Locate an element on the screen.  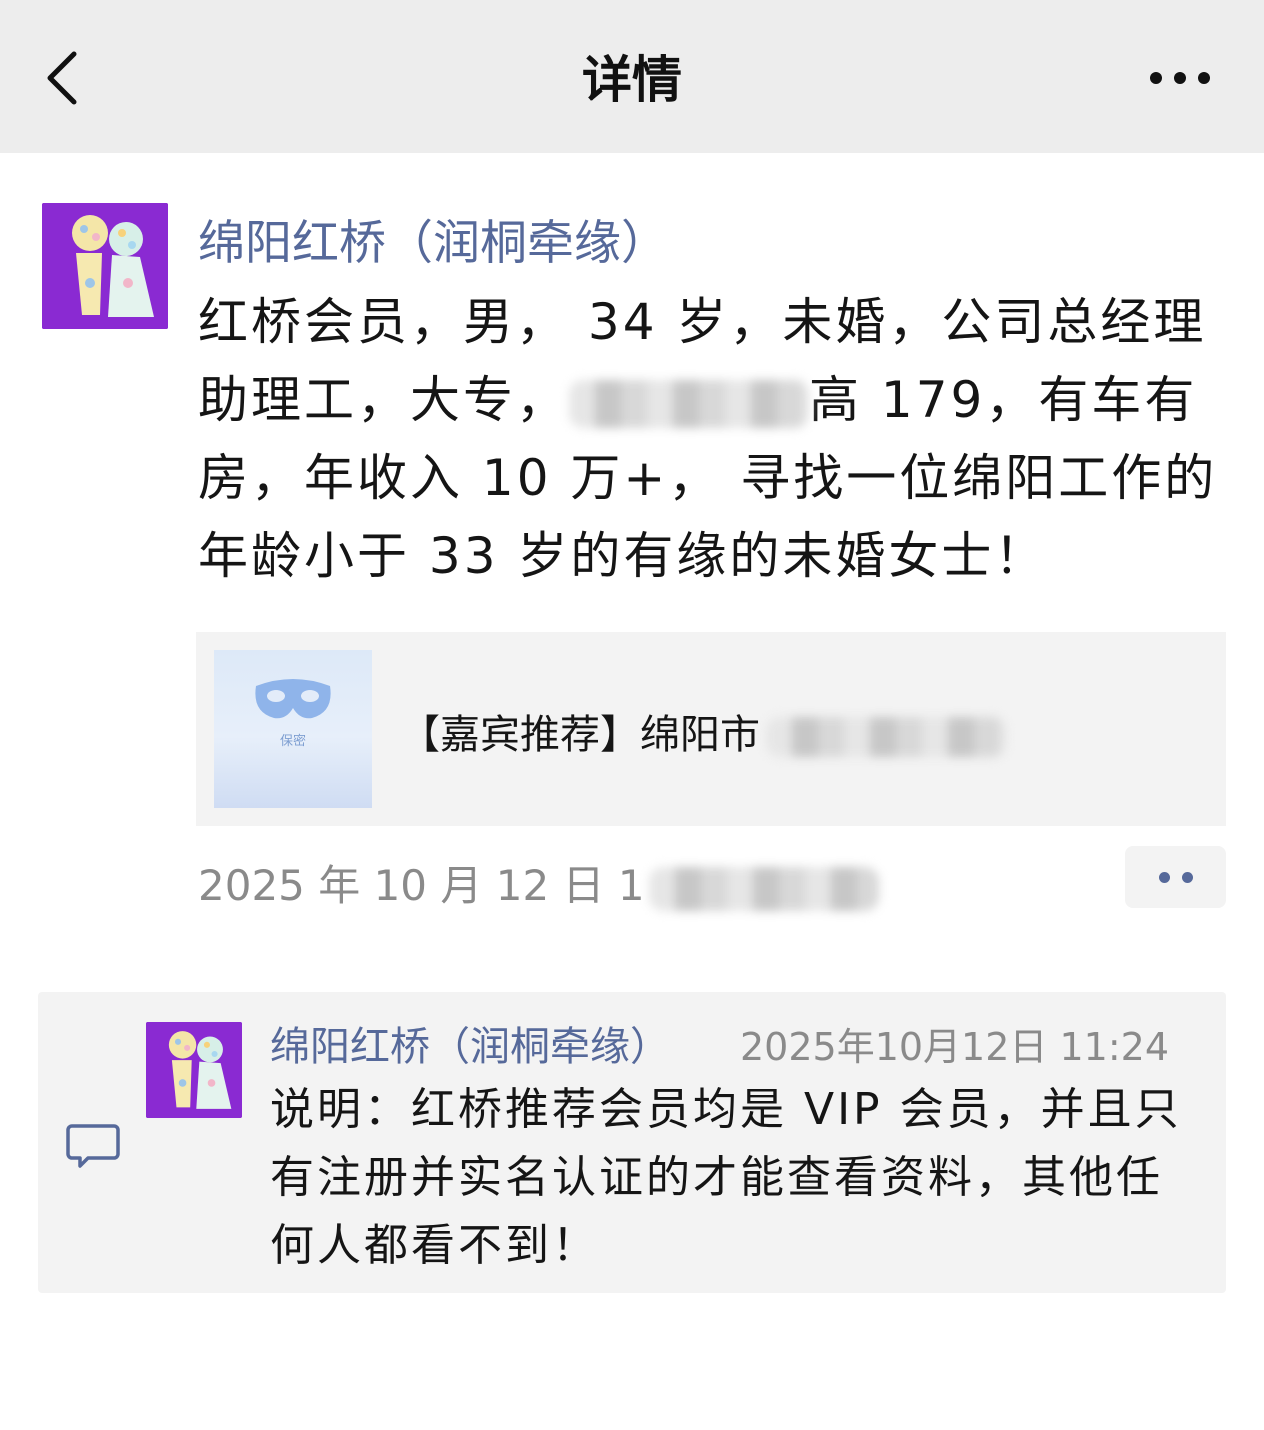
redacted-title is located at coordinates (886, 737).